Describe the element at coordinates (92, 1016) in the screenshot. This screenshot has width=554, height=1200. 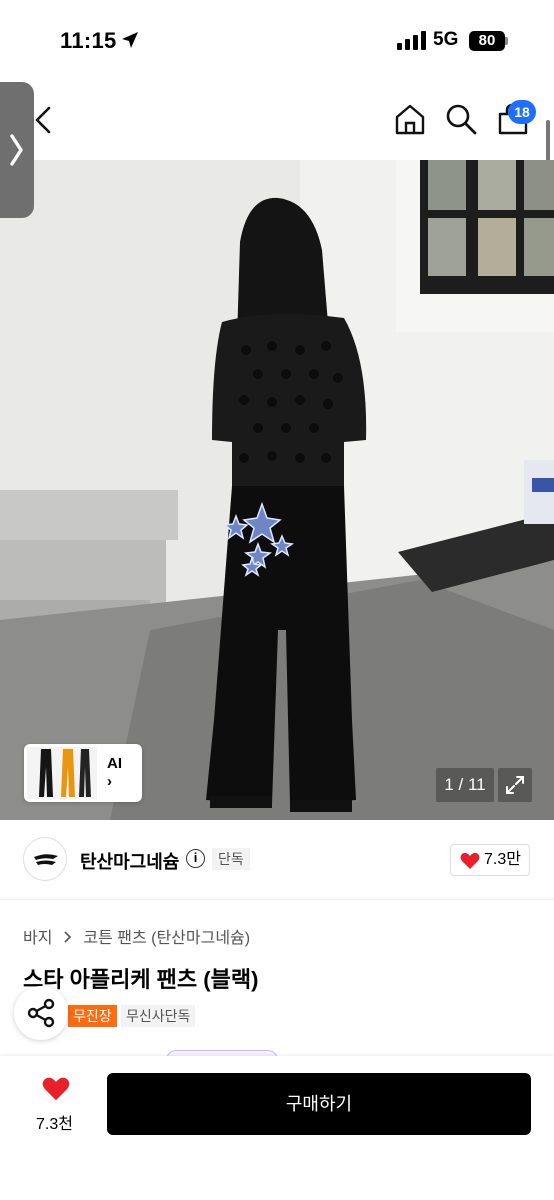
I see `promo-tag: 무진장` at that location.